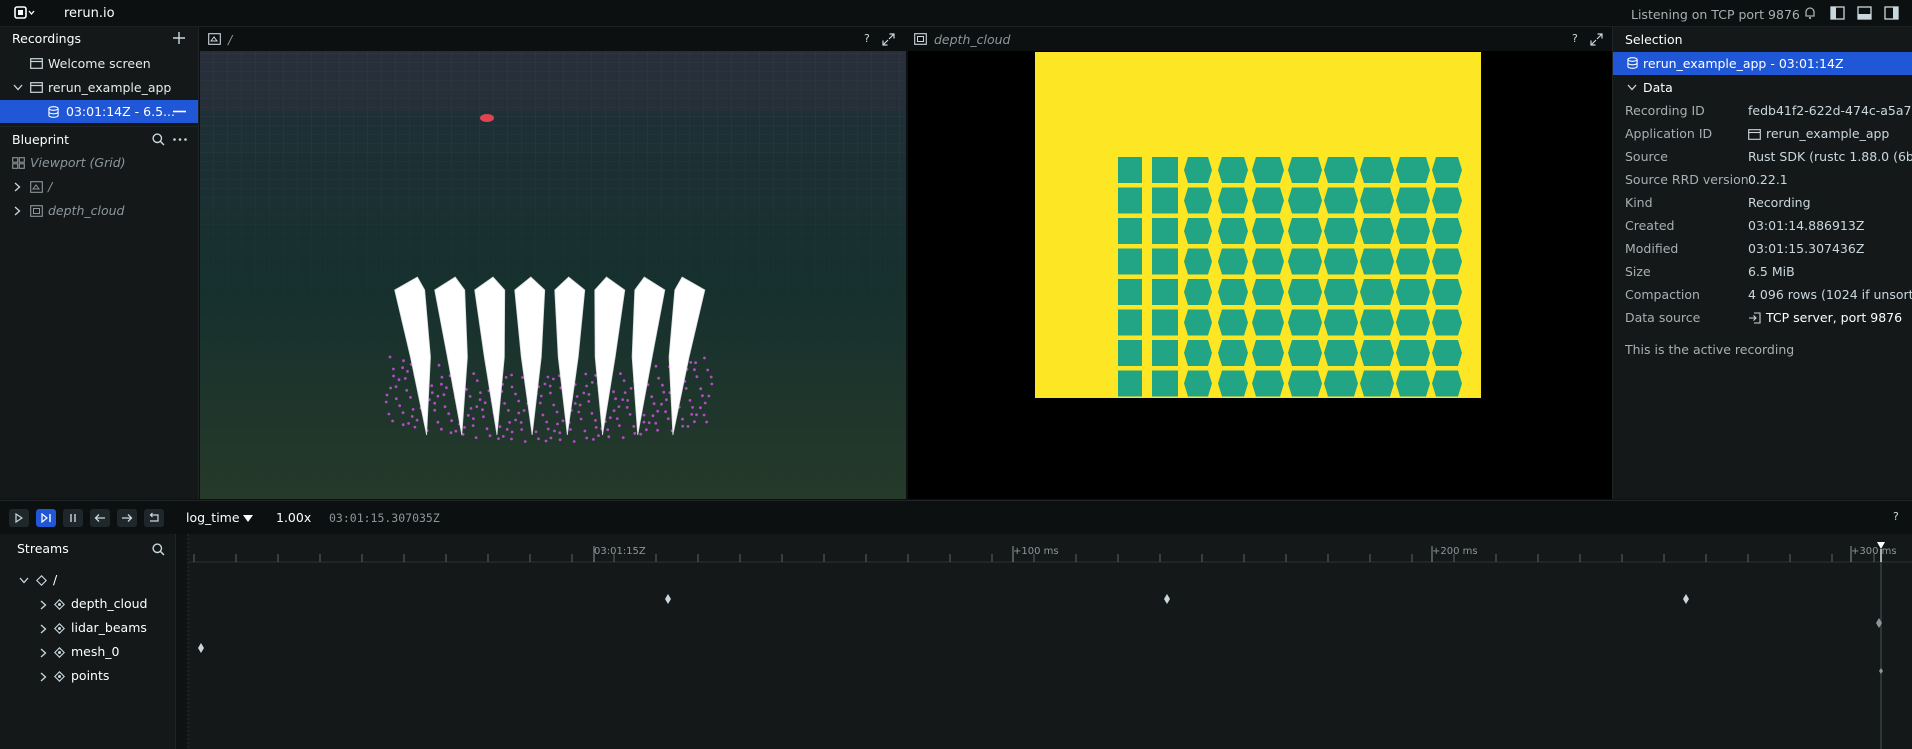  I want to click on bell-icon, so click(1810, 13).